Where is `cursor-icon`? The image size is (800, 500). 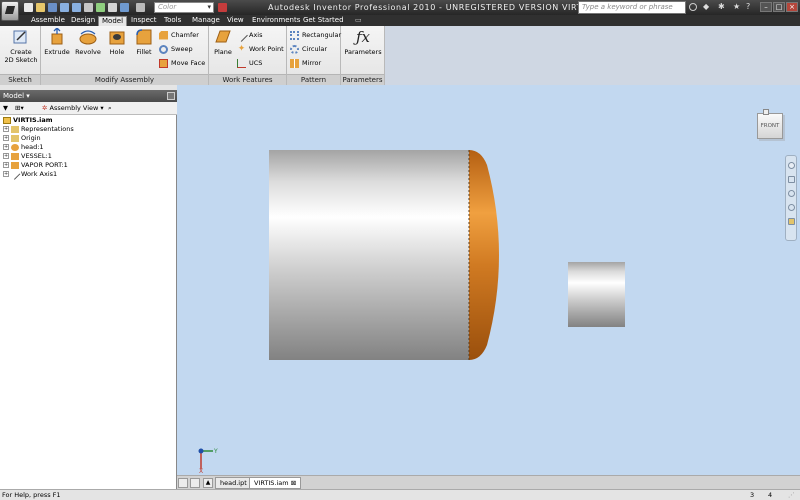 cursor-icon is located at coordinates (140, 7).